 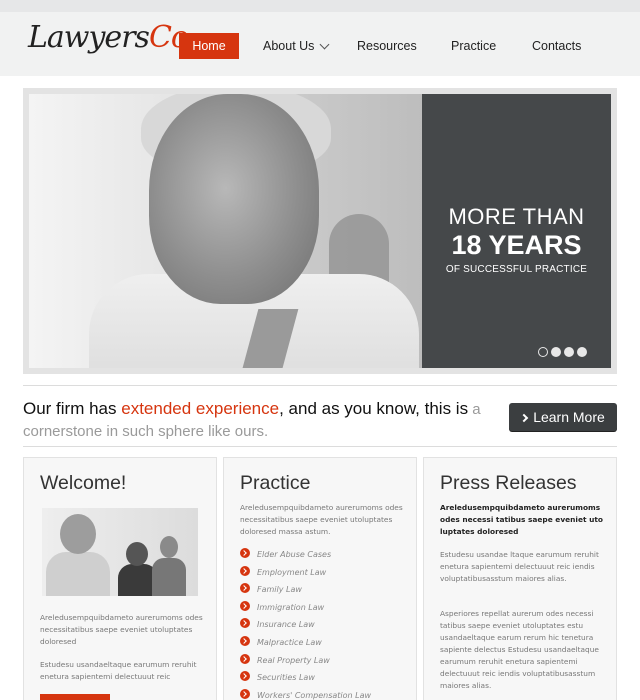 I want to click on practice-item: Elder Abuse Cases, so click(x=305, y=555).